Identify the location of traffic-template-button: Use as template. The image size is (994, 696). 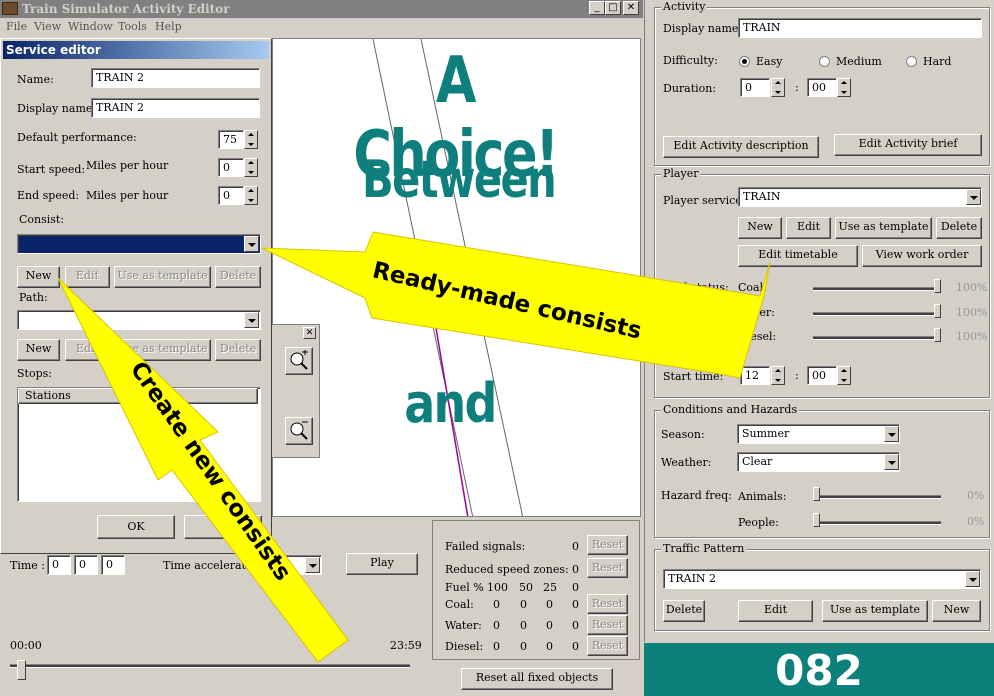
(875, 611).